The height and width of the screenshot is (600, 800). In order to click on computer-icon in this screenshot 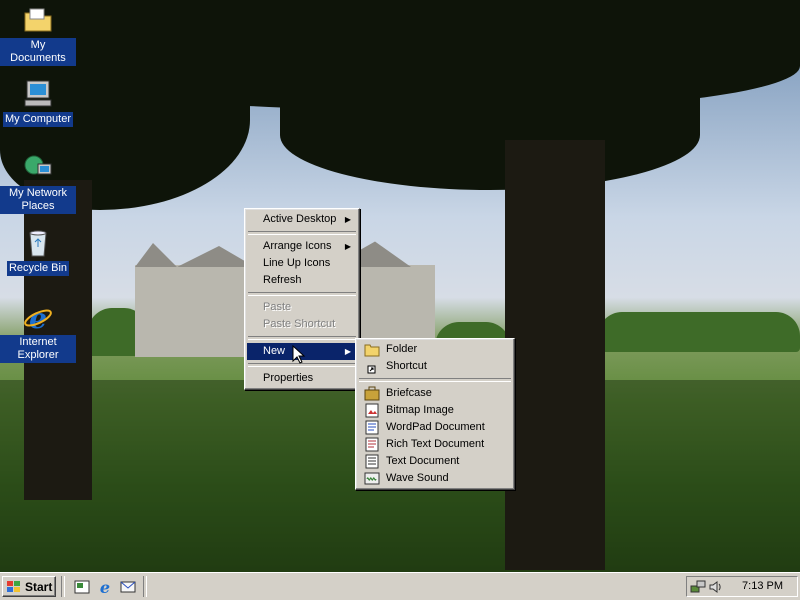, I will do `click(38, 93)`.